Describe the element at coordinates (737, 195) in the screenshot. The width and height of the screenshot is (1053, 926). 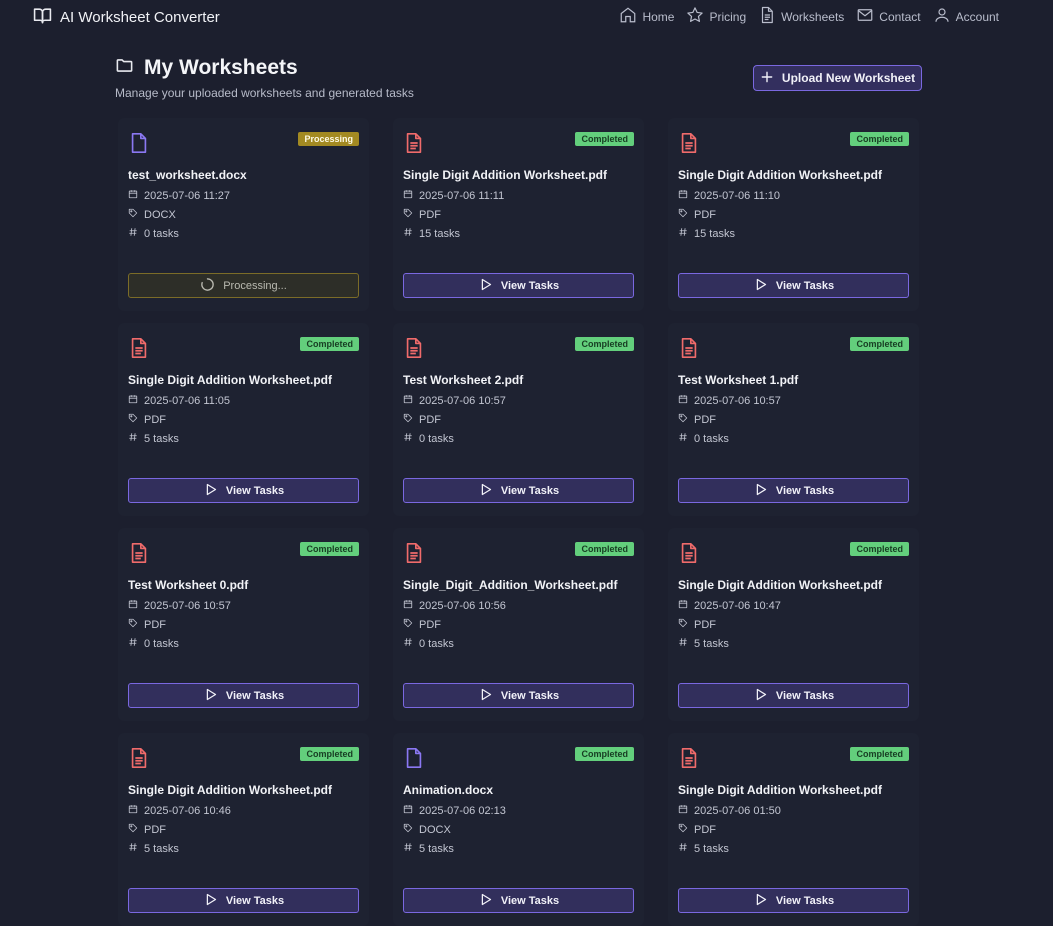
I see `date-value: 2025-07-06 11:10` at that location.